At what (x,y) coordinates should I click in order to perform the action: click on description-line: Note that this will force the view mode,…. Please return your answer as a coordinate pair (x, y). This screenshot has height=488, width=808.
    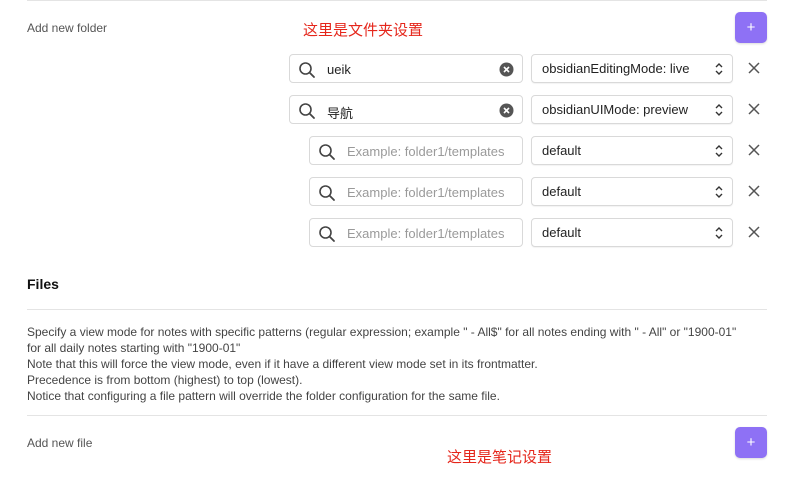
    Looking at the image, I should click on (282, 364).